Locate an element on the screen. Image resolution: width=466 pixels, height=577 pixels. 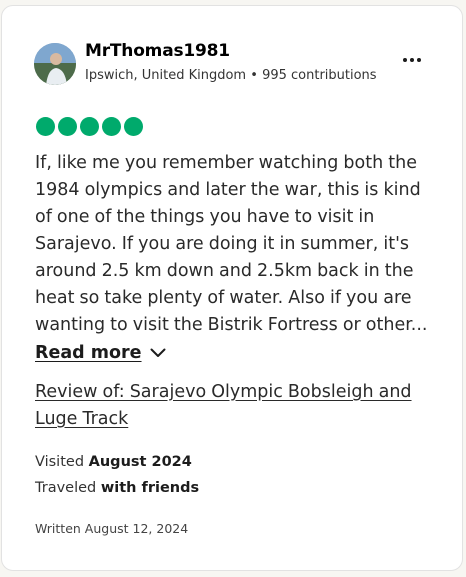
more-options-icon is located at coordinates (405, 60).